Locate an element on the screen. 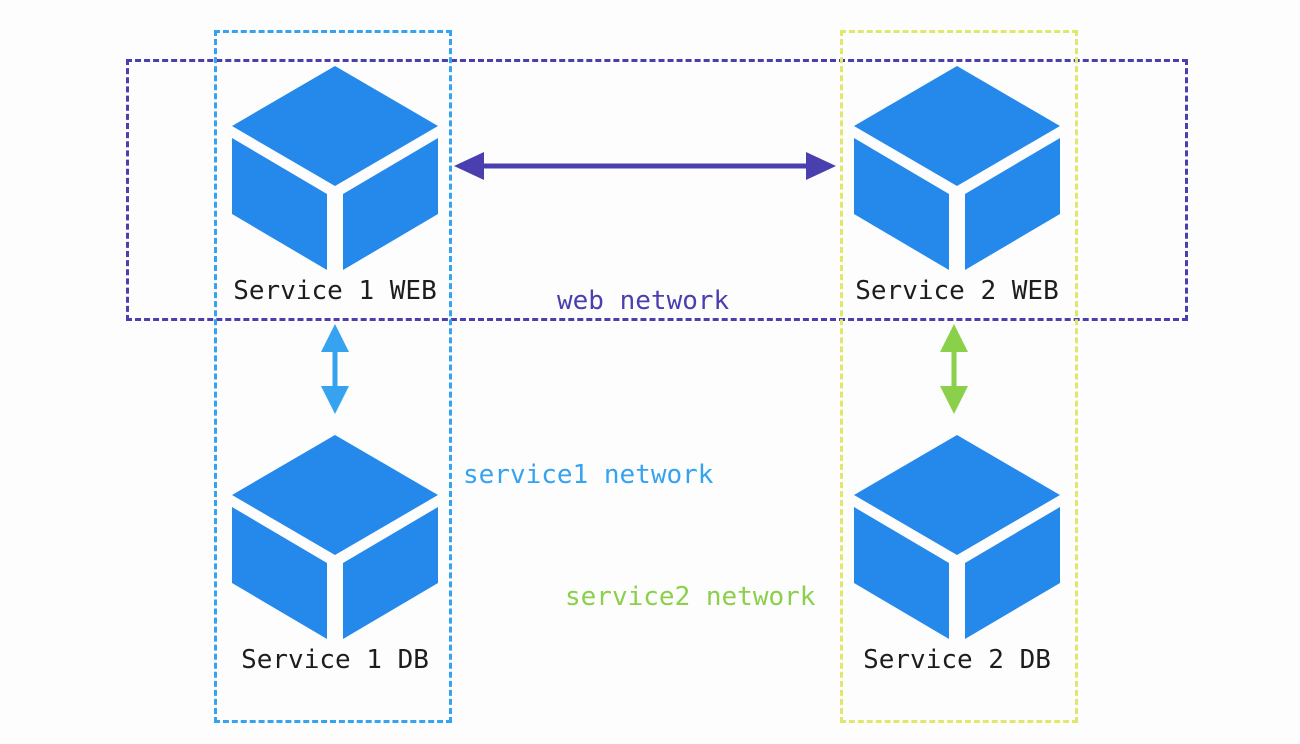  connection-arrow-web-network is located at coordinates (645, 166).